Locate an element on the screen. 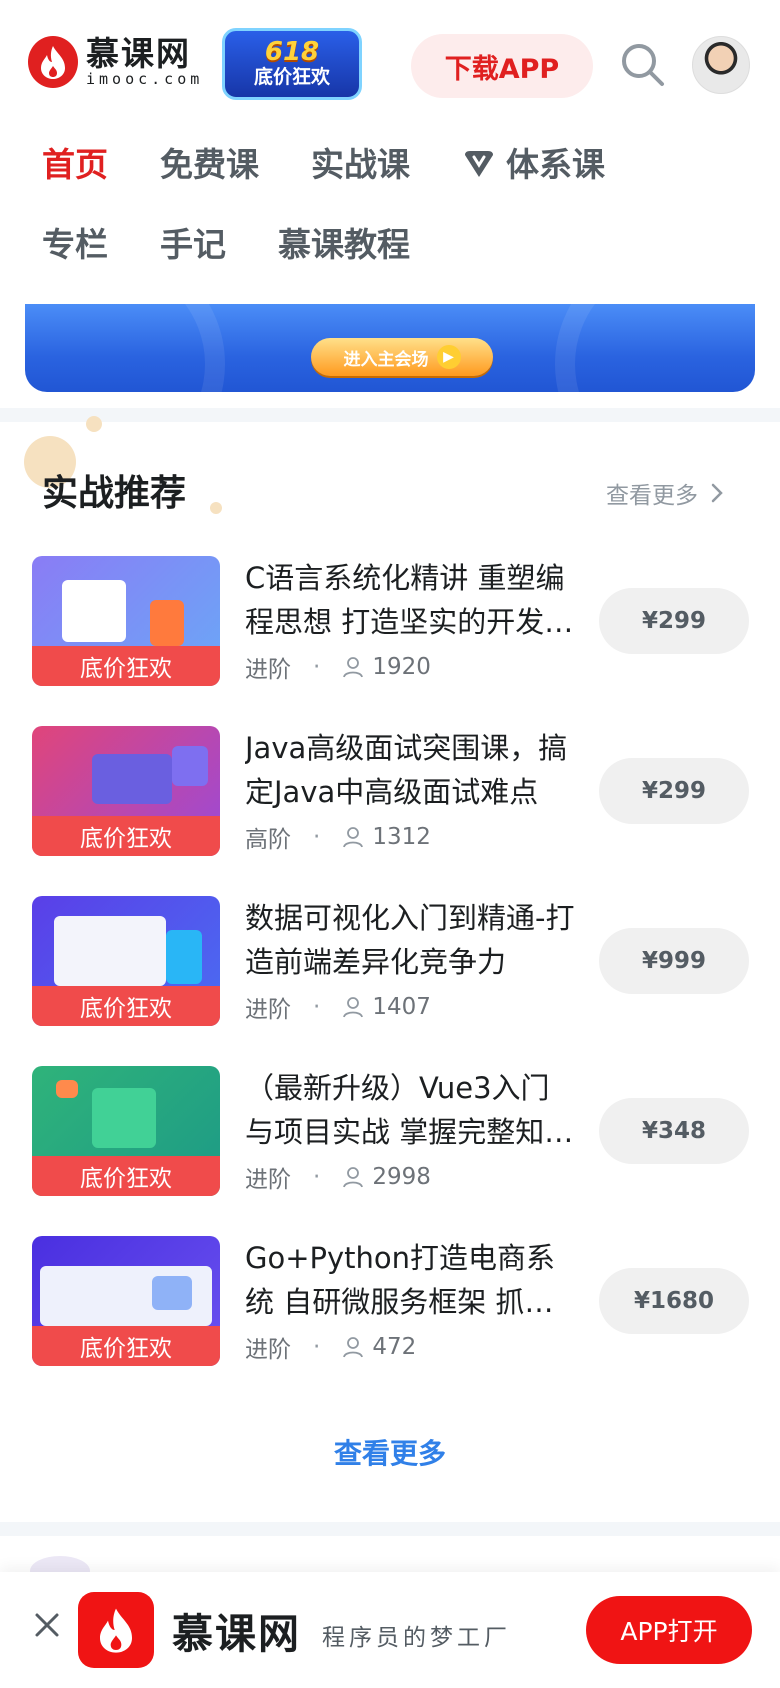 The width and height of the screenshot is (780, 1688). app-logo-icon is located at coordinates (116, 1630).